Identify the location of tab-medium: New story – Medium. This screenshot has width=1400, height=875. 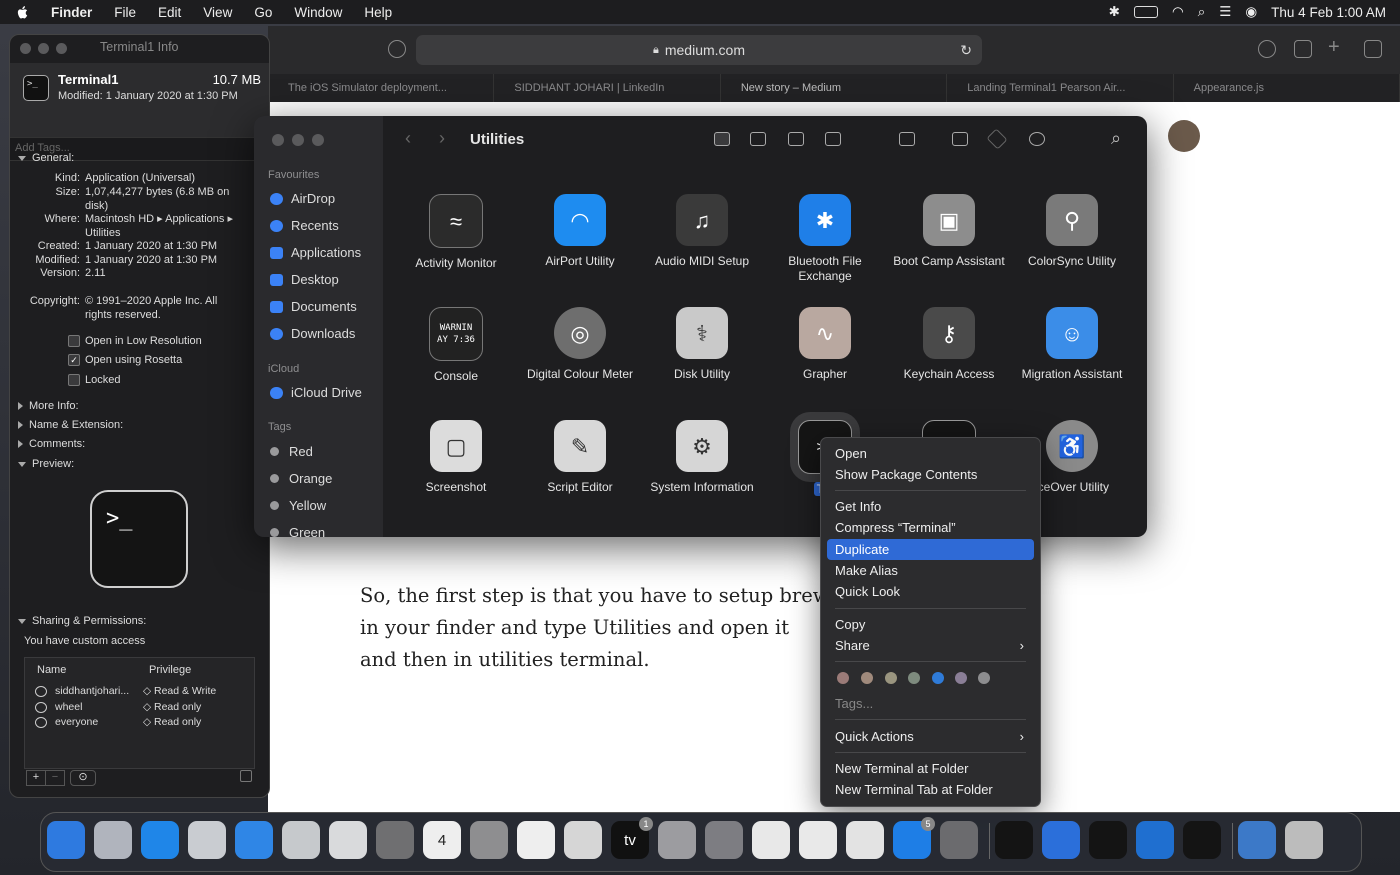
(834, 88).